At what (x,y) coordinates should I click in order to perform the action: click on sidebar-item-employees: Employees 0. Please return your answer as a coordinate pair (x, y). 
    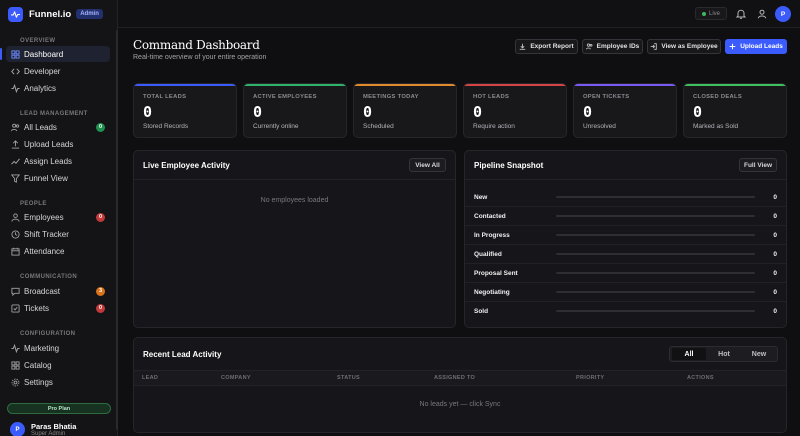
    Looking at the image, I should click on (58, 217).